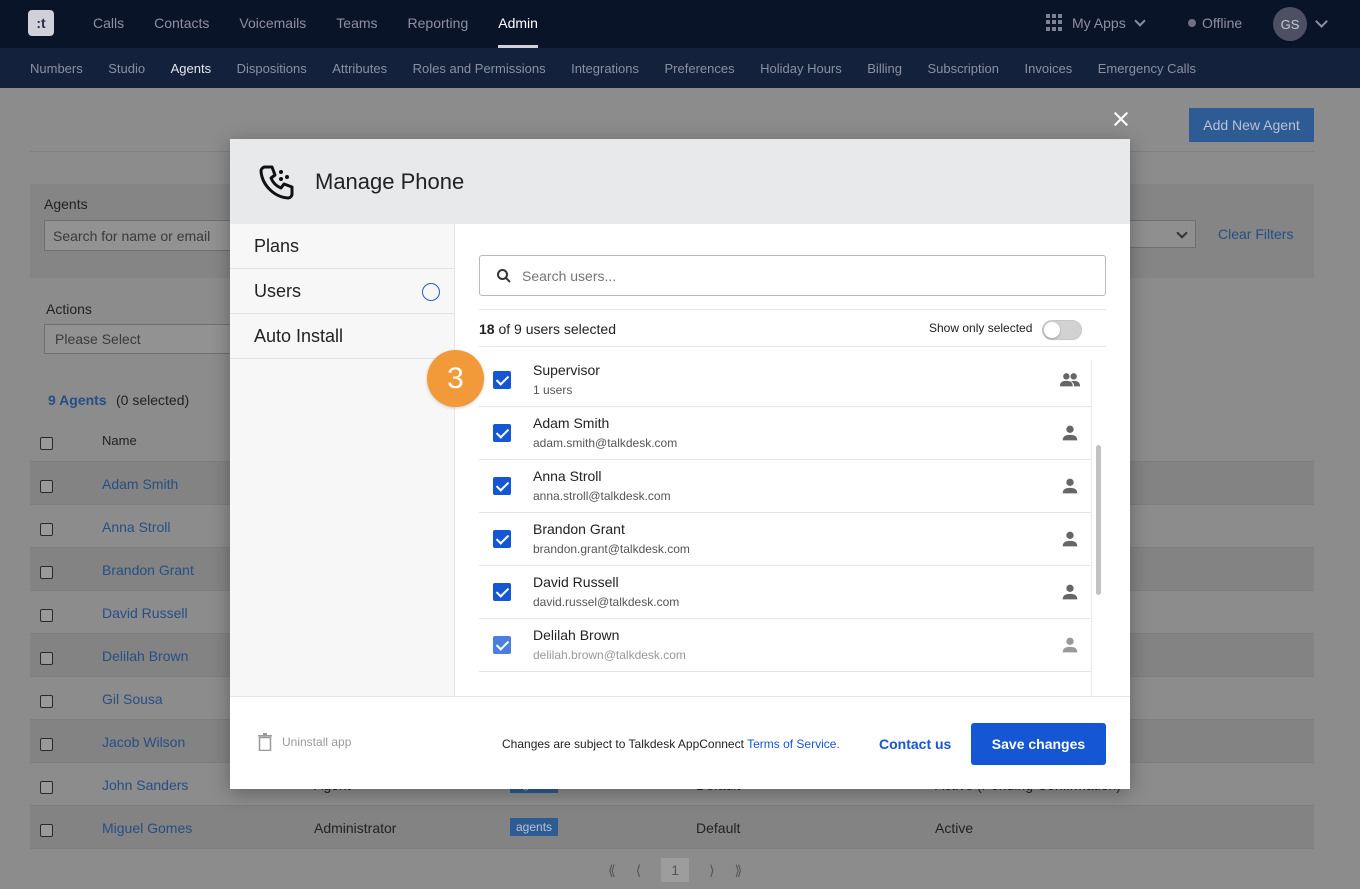  Describe the element at coordinates (147, 828) in the screenshot. I see `agent-name-link: Miguel Gomes` at that location.